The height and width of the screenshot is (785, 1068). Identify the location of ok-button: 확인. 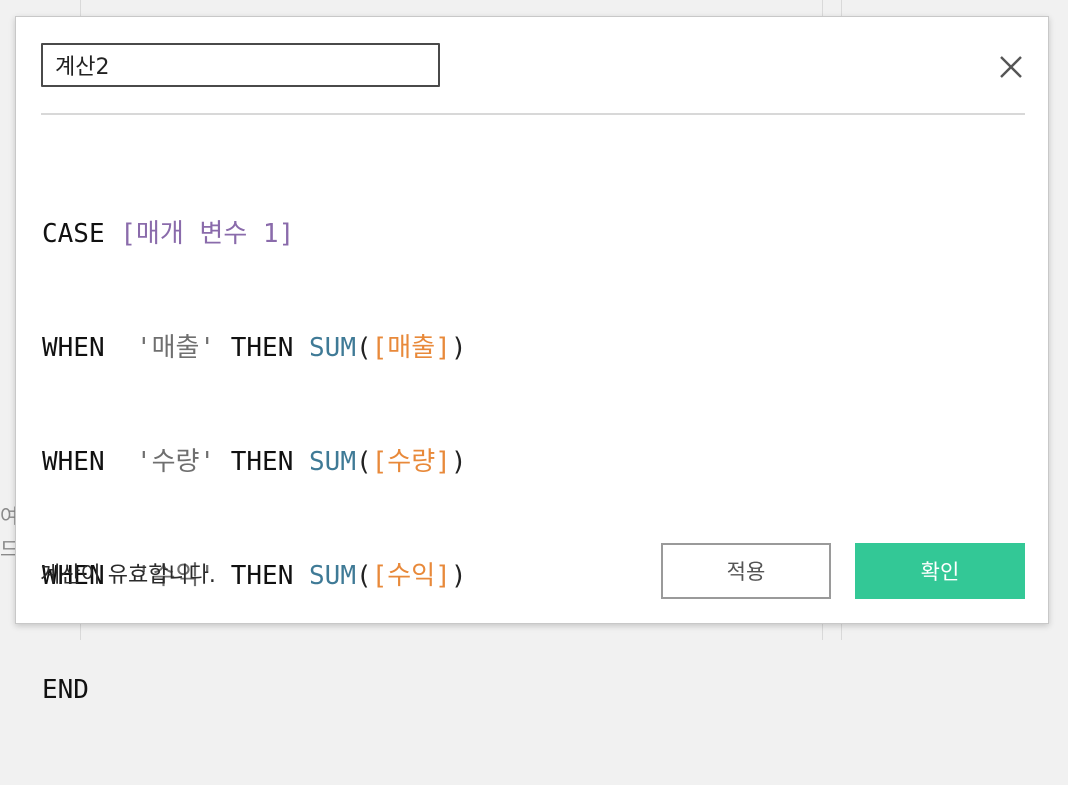
(940, 571).